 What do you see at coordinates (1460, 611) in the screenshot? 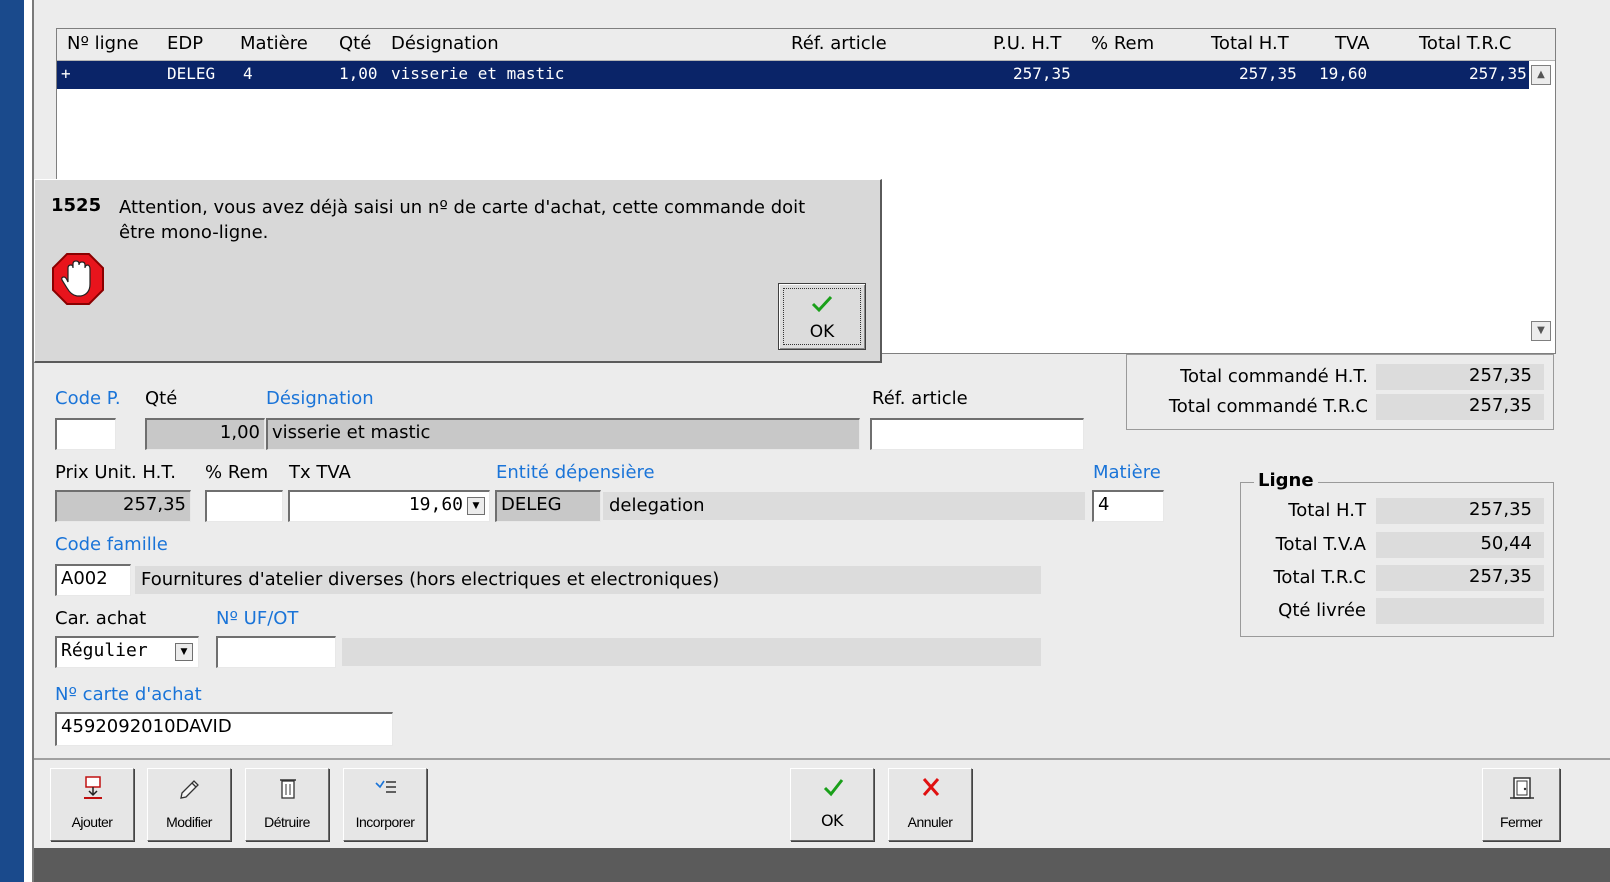
I see `qte-livree-value` at bounding box center [1460, 611].